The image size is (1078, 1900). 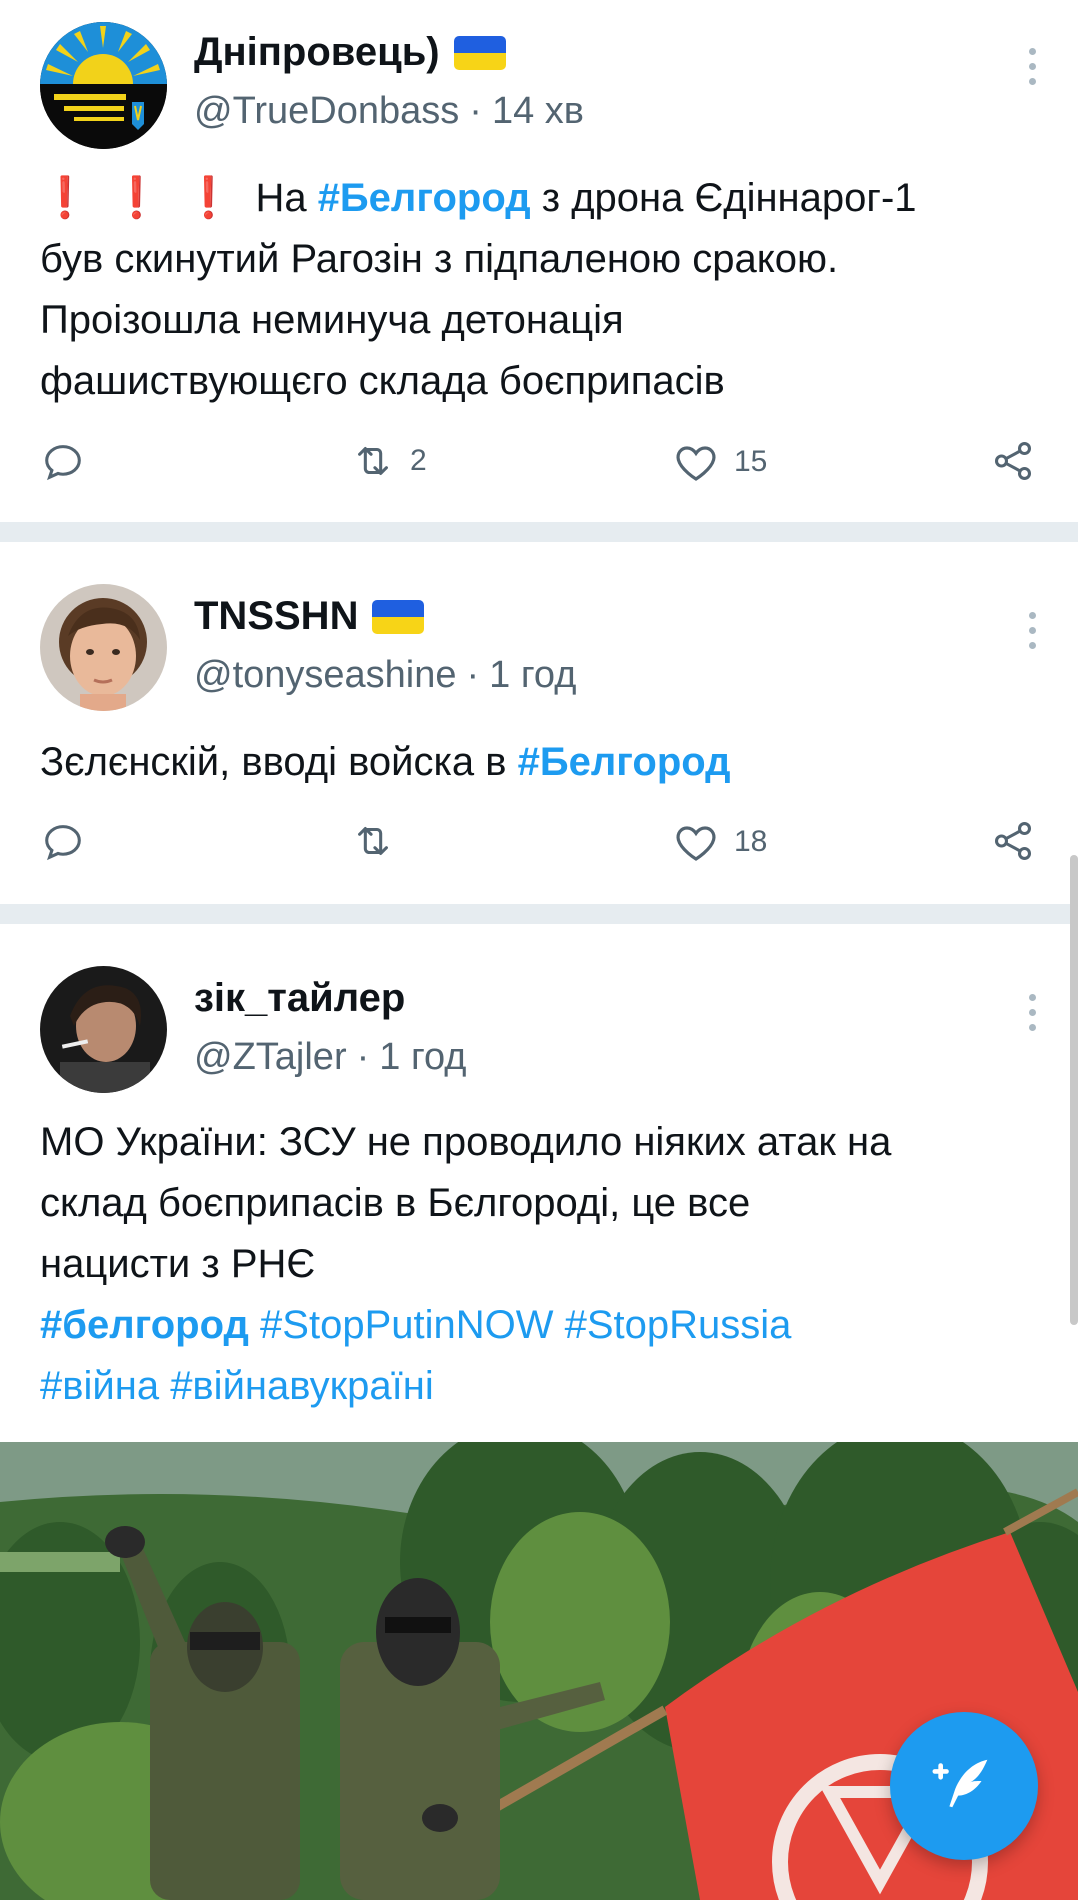 What do you see at coordinates (326, 111) in the screenshot?
I see `handle: @TrueDonbass` at bounding box center [326, 111].